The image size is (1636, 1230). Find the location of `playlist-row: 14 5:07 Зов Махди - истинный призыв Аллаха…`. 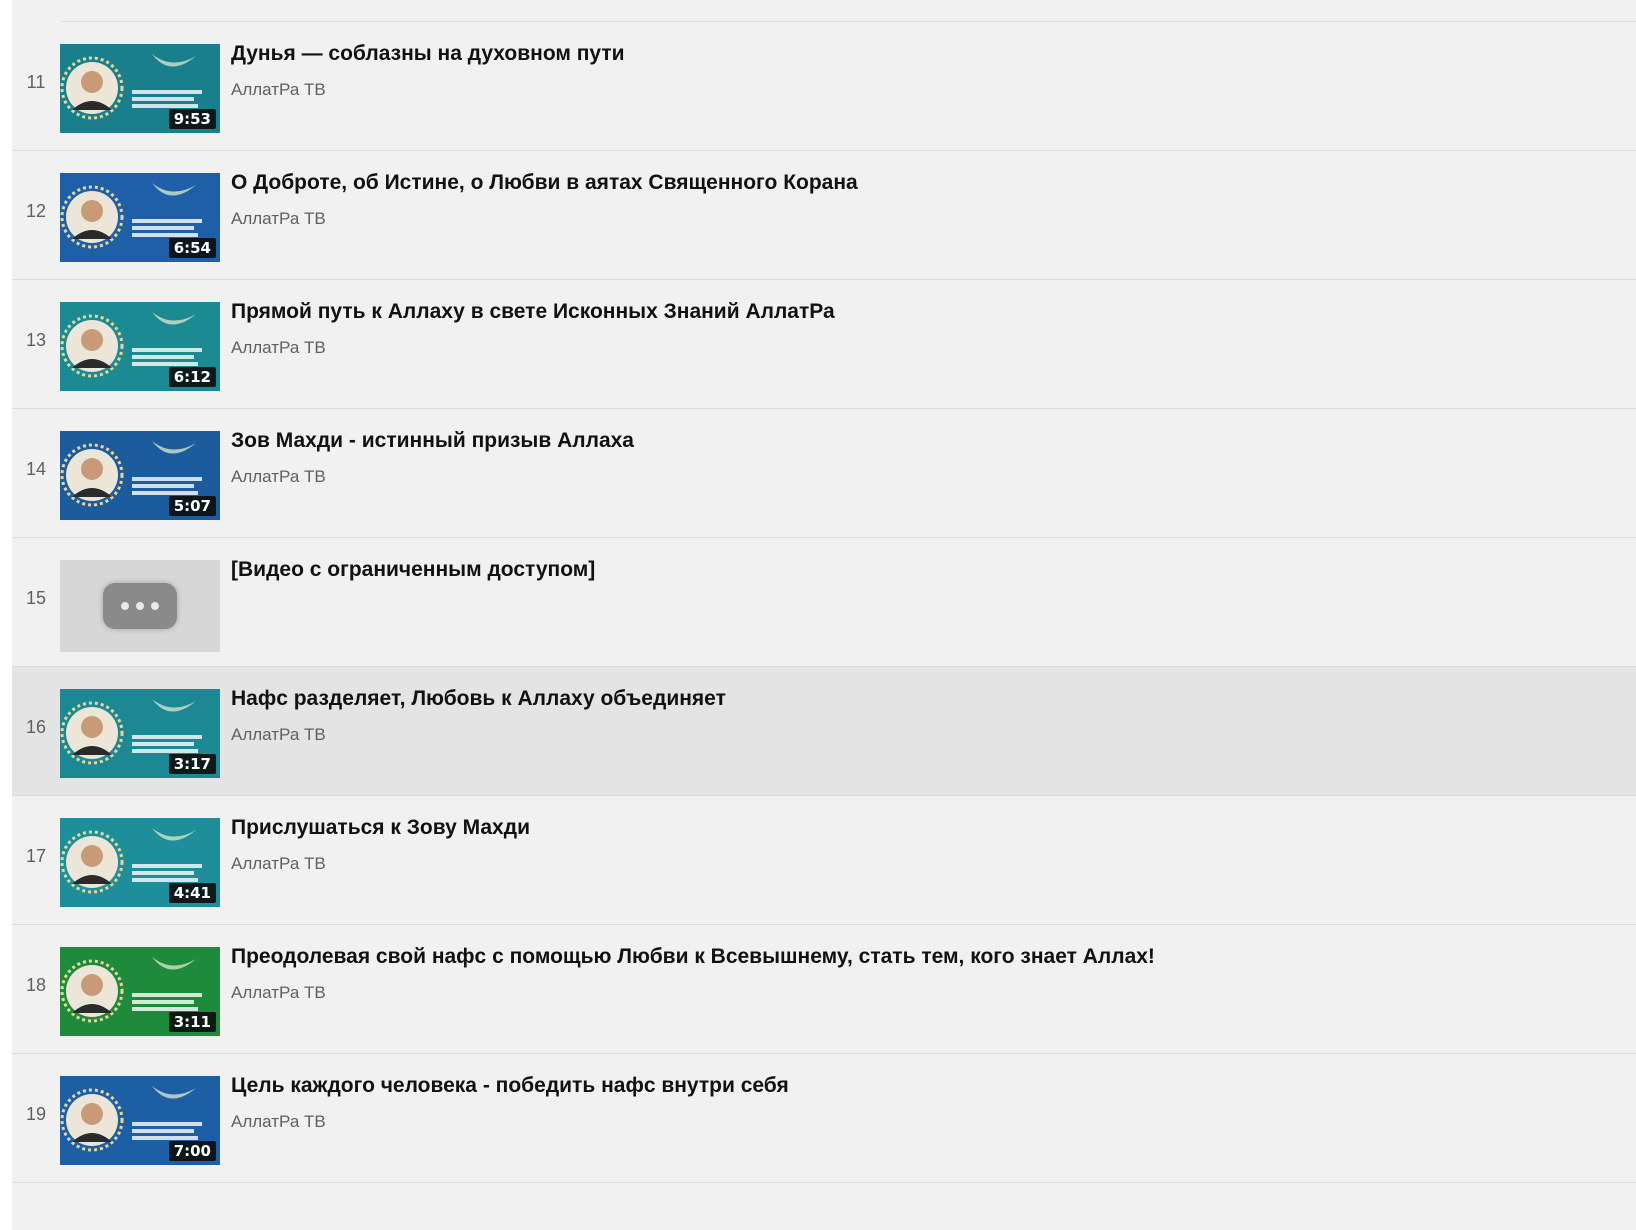

playlist-row: 14 5:07 Зов Махди - истинный призыв Аллаха… is located at coordinates (824, 473).